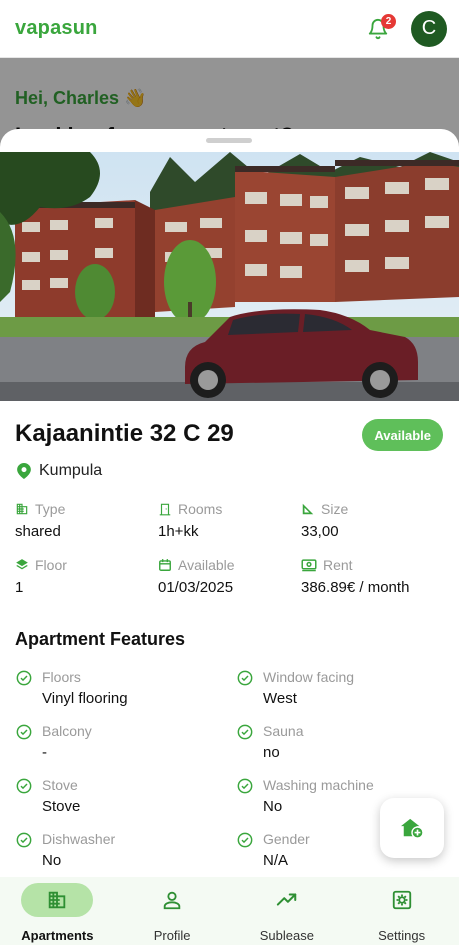 Image resolution: width=459 pixels, height=945 pixels. What do you see at coordinates (335, 509) in the screenshot?
I see `fact-label: Size` at bounding box center [335, 509].